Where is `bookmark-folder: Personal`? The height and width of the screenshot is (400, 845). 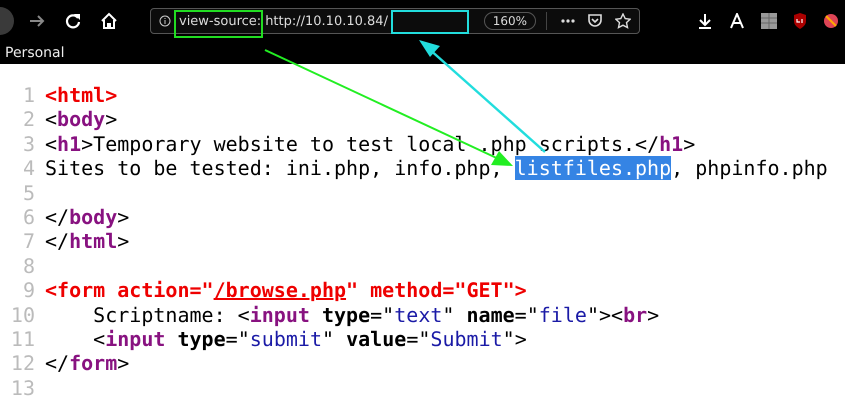
bookmark-folder: Personal is located at coordinates (35, 53).